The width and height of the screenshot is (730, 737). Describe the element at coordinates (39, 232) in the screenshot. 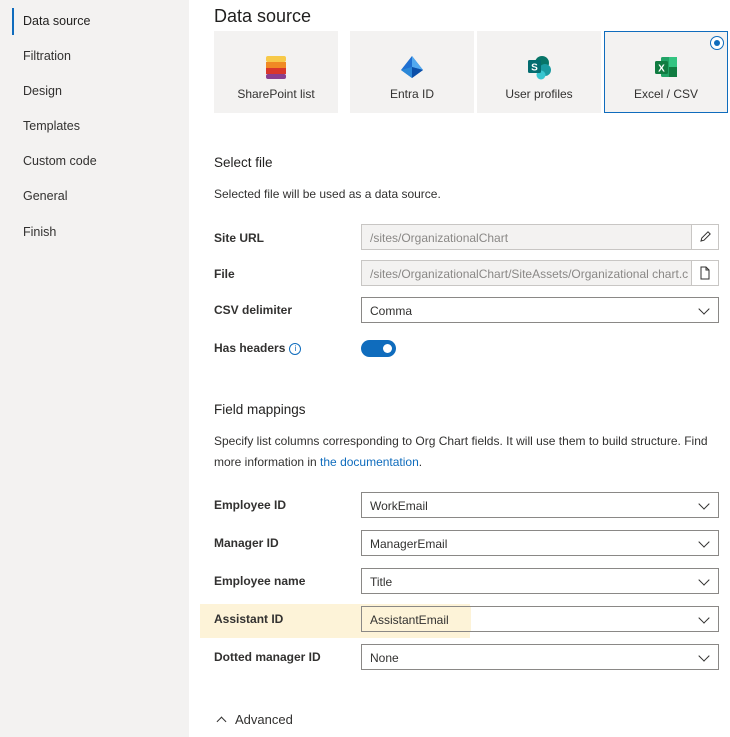

I see `sidebar-item-finish: Finish` at that location.